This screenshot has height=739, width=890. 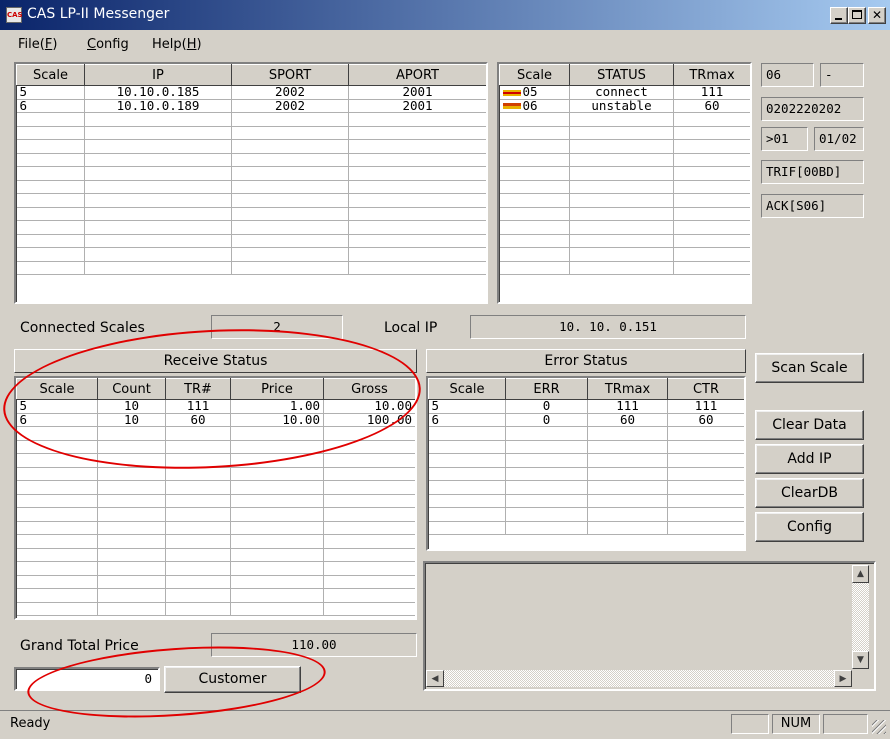 What do you see at coordinates (860, 617) in the screenshot?
I see `log-vertical-scroll-track` at bounding box center [860, 617].